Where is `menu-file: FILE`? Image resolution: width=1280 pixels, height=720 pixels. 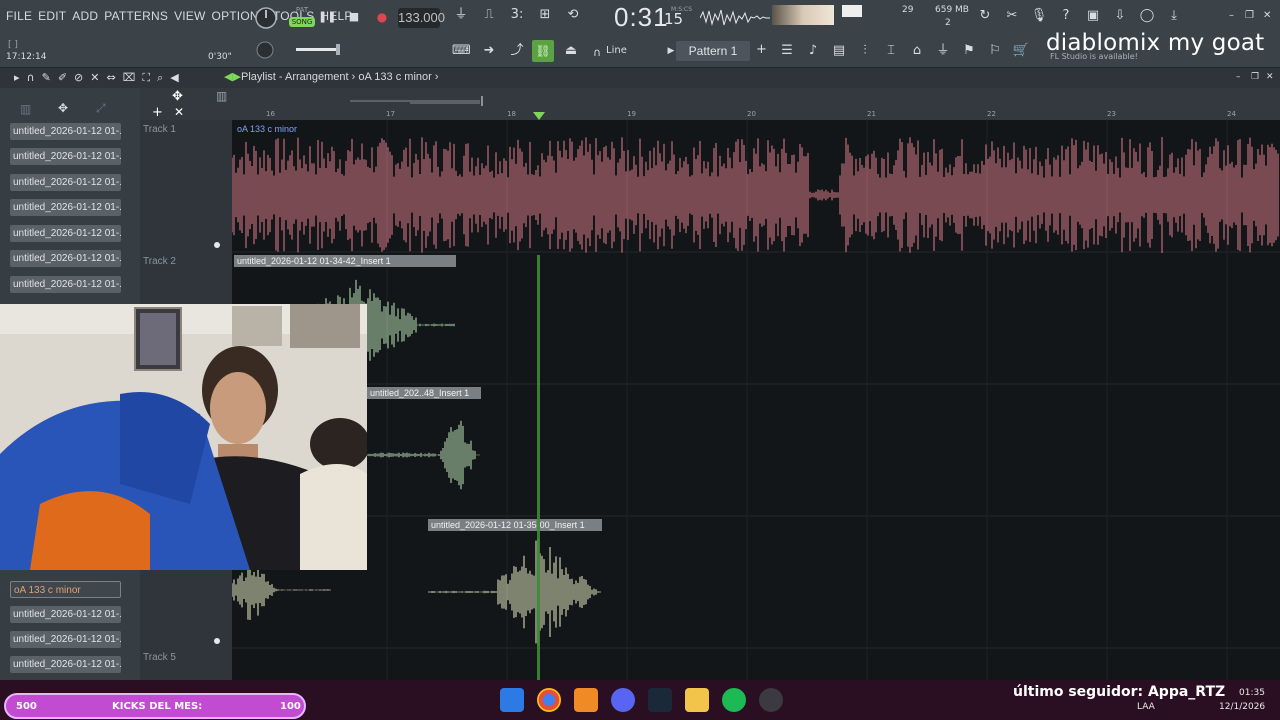 menu-file: FILE is located at coordinates (19, 16).